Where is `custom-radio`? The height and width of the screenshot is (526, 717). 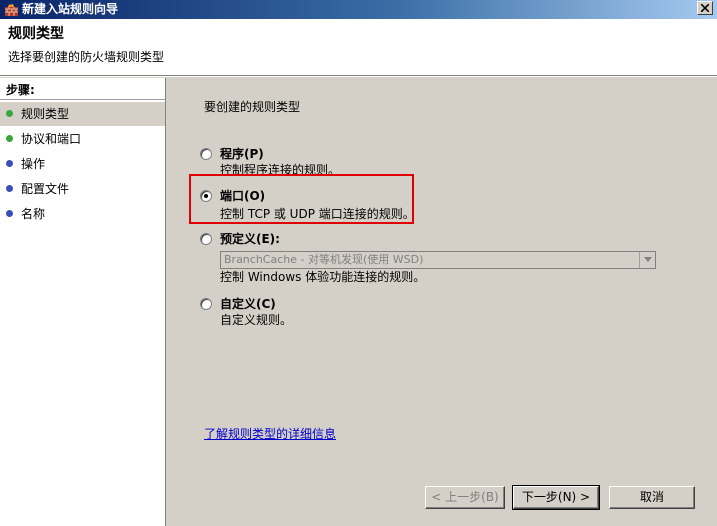
custom-radio is located at coordinates (206, 304).